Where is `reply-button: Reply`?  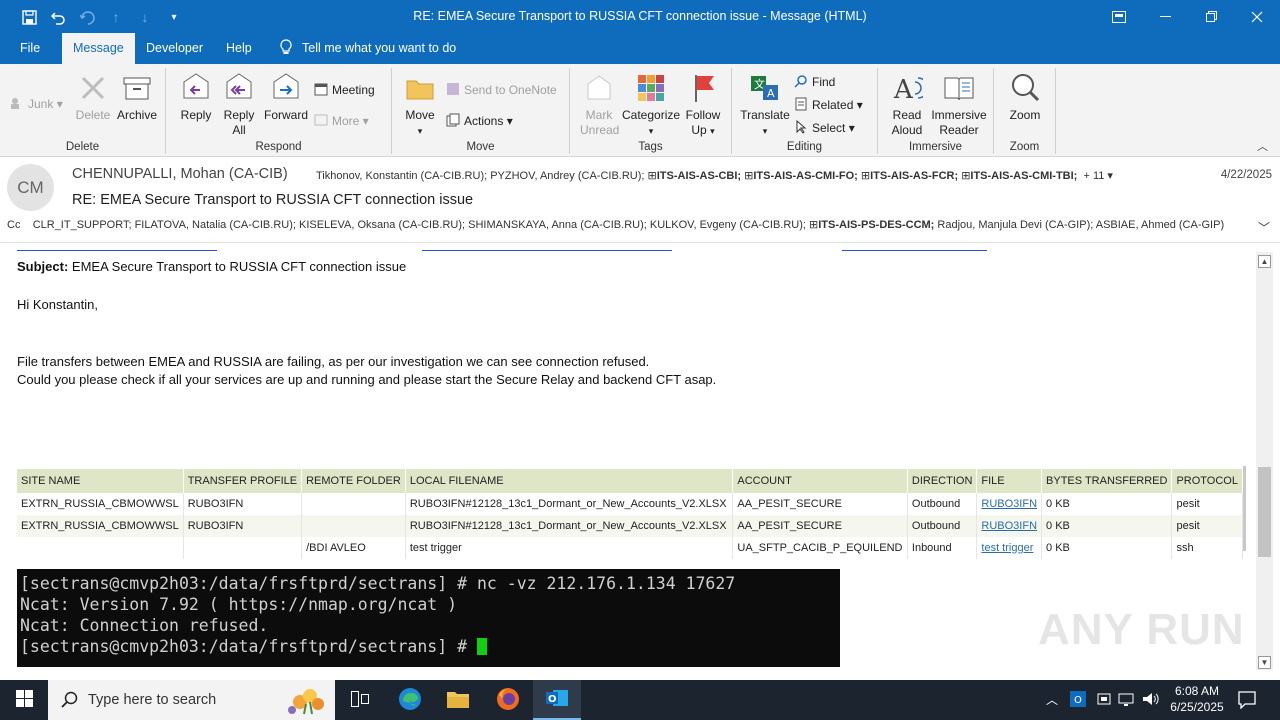 reply-button: Reply is located at coordinates (196, 97).